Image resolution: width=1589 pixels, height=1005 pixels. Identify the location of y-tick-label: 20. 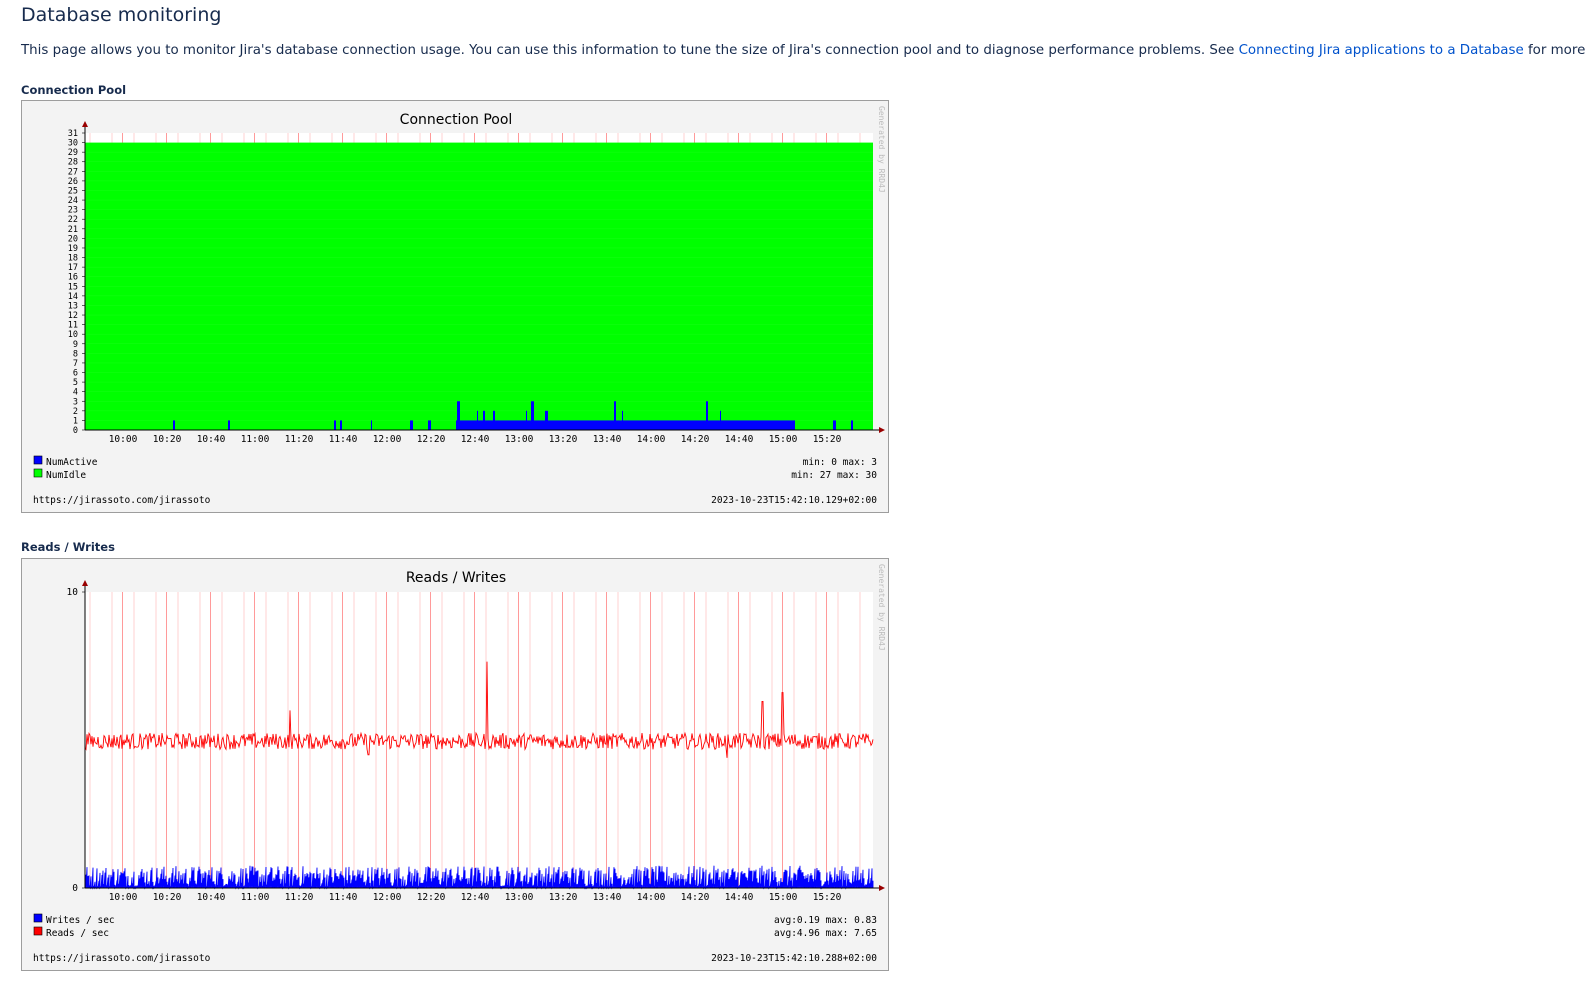
(73, 239).